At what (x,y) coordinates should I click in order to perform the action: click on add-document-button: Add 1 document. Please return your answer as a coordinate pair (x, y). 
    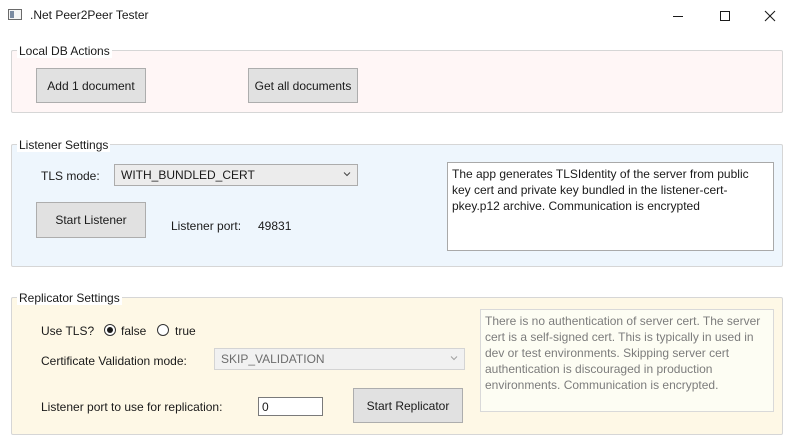
    Looking at the image, I should click on (91, 85).